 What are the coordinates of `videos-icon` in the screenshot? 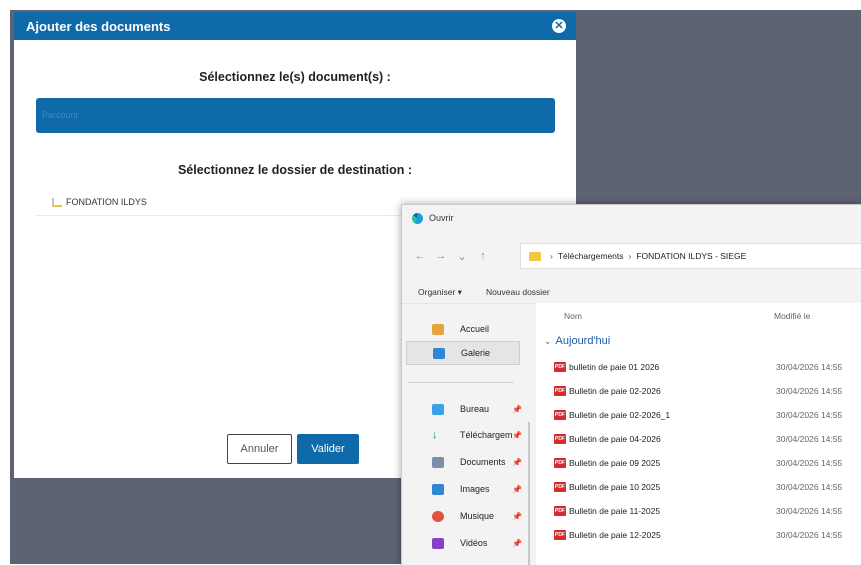 It's located at (438, 543).